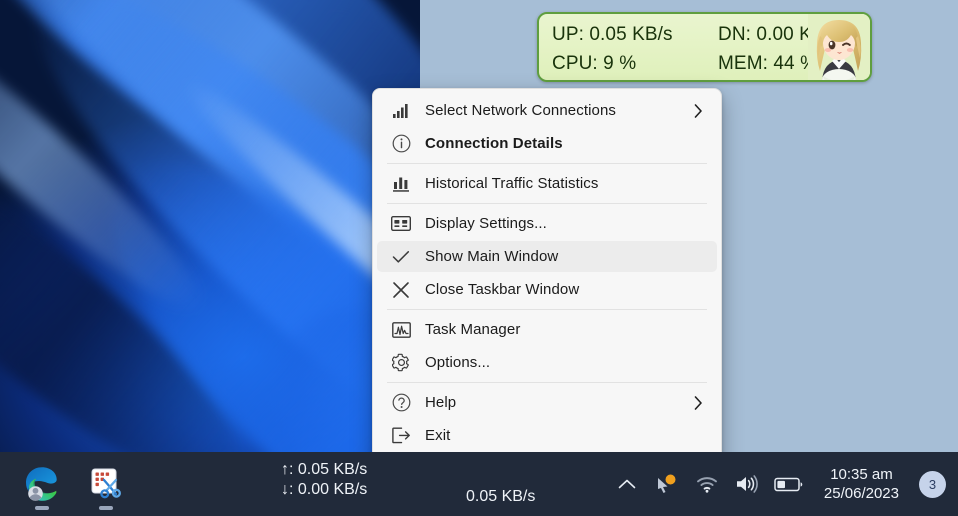  I want to click on menu-item-help: Help, so click(547, 402).